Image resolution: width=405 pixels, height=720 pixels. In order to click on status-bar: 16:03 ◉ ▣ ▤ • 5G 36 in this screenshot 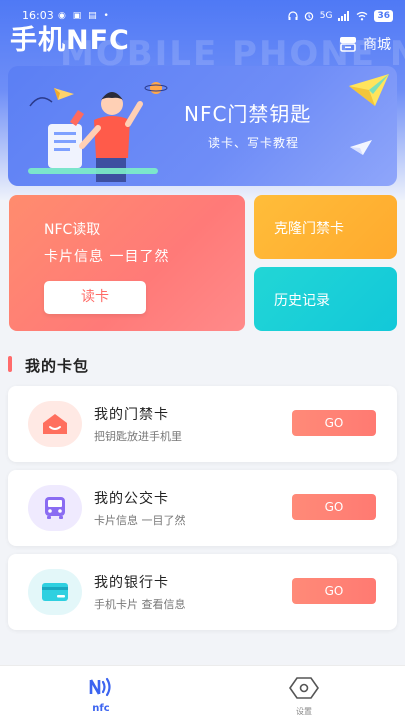, I will do `click(202, 11)`.